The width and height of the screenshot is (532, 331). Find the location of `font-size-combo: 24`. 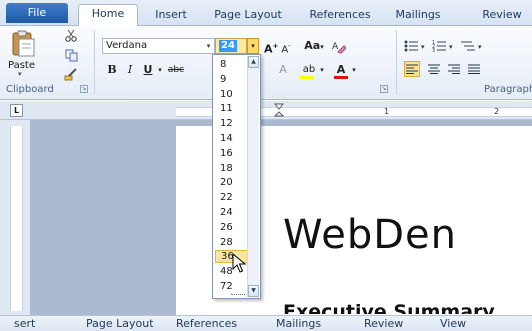

font-size-combo: 24 is located at coordinates (231, 46).